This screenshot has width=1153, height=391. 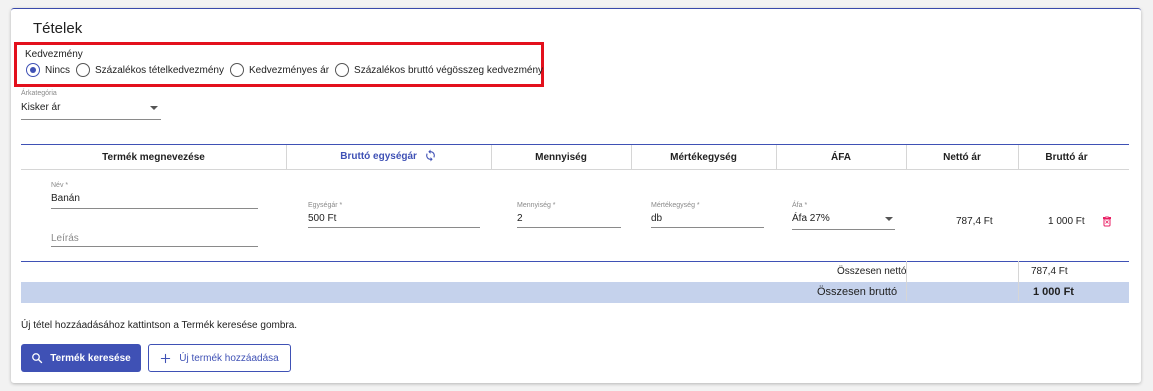 I want to click on search-product-button: Termék keresése, so click(x=81, y=358).